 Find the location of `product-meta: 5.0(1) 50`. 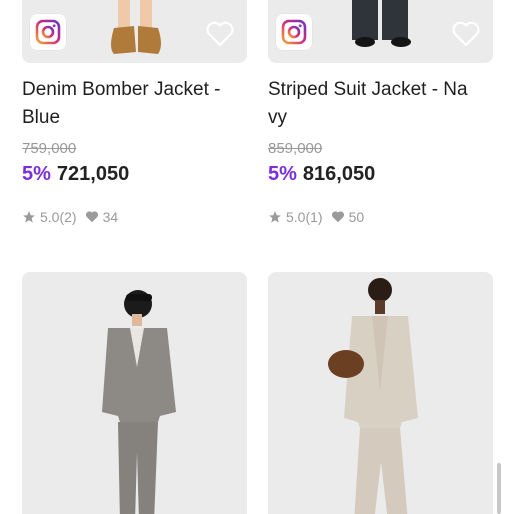

product-meta: 5.0(1) 50 is located at coordinates (316, 217).